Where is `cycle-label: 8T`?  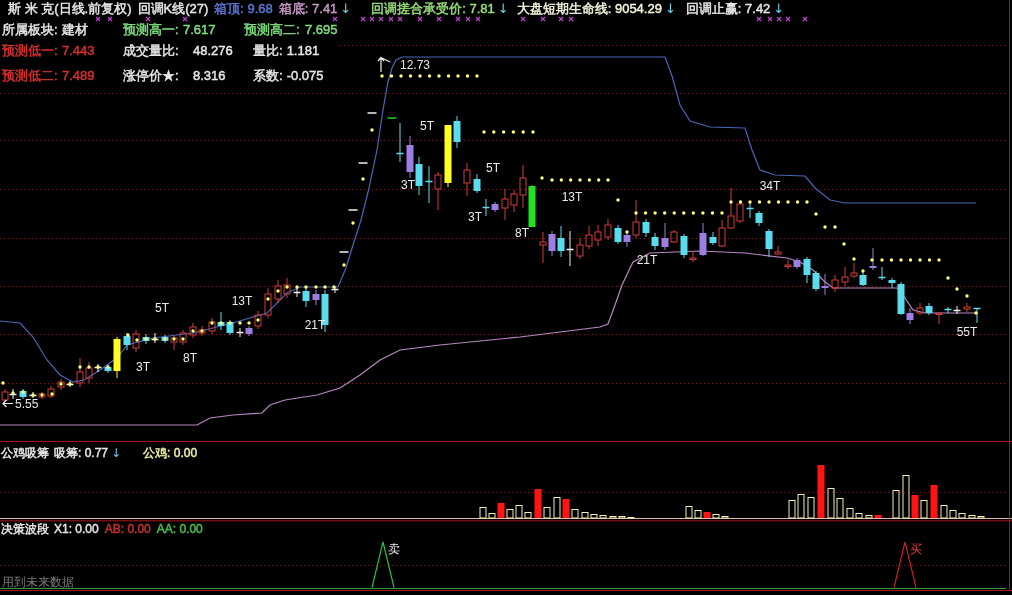
cycle-label: 8T is located at coordinates (522, 233).